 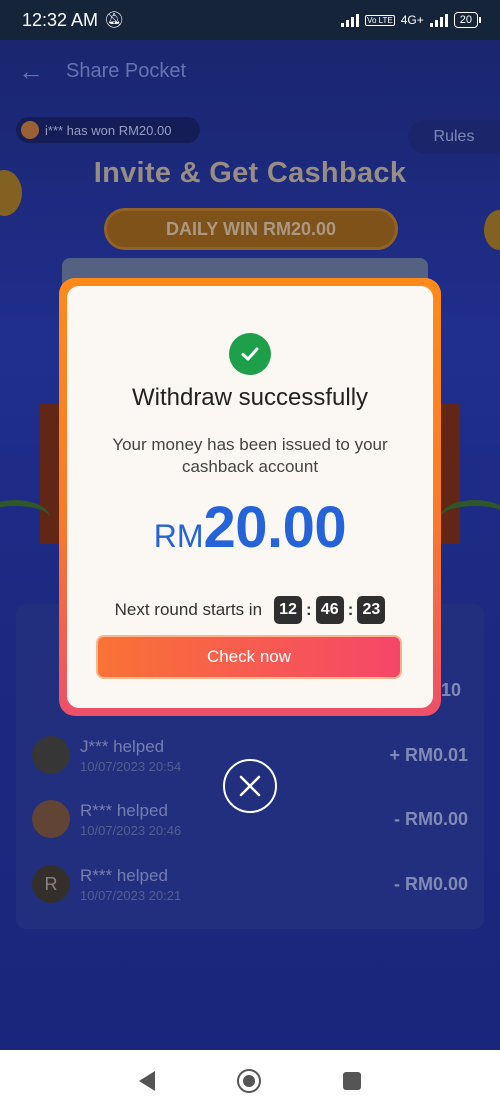 What do you see at coordinates (147, 1080) in the screenshot?
I see `nav-back-icon` at bounding box center [147, 1080].